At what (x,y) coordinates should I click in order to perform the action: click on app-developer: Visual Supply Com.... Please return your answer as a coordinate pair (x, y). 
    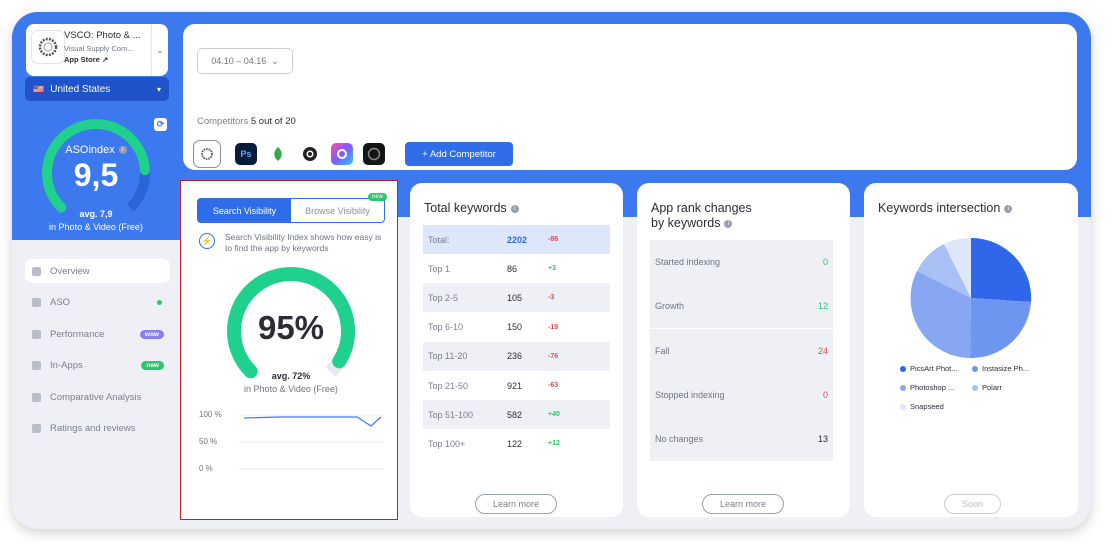
    Looking at the image, I should click on (99, 48).